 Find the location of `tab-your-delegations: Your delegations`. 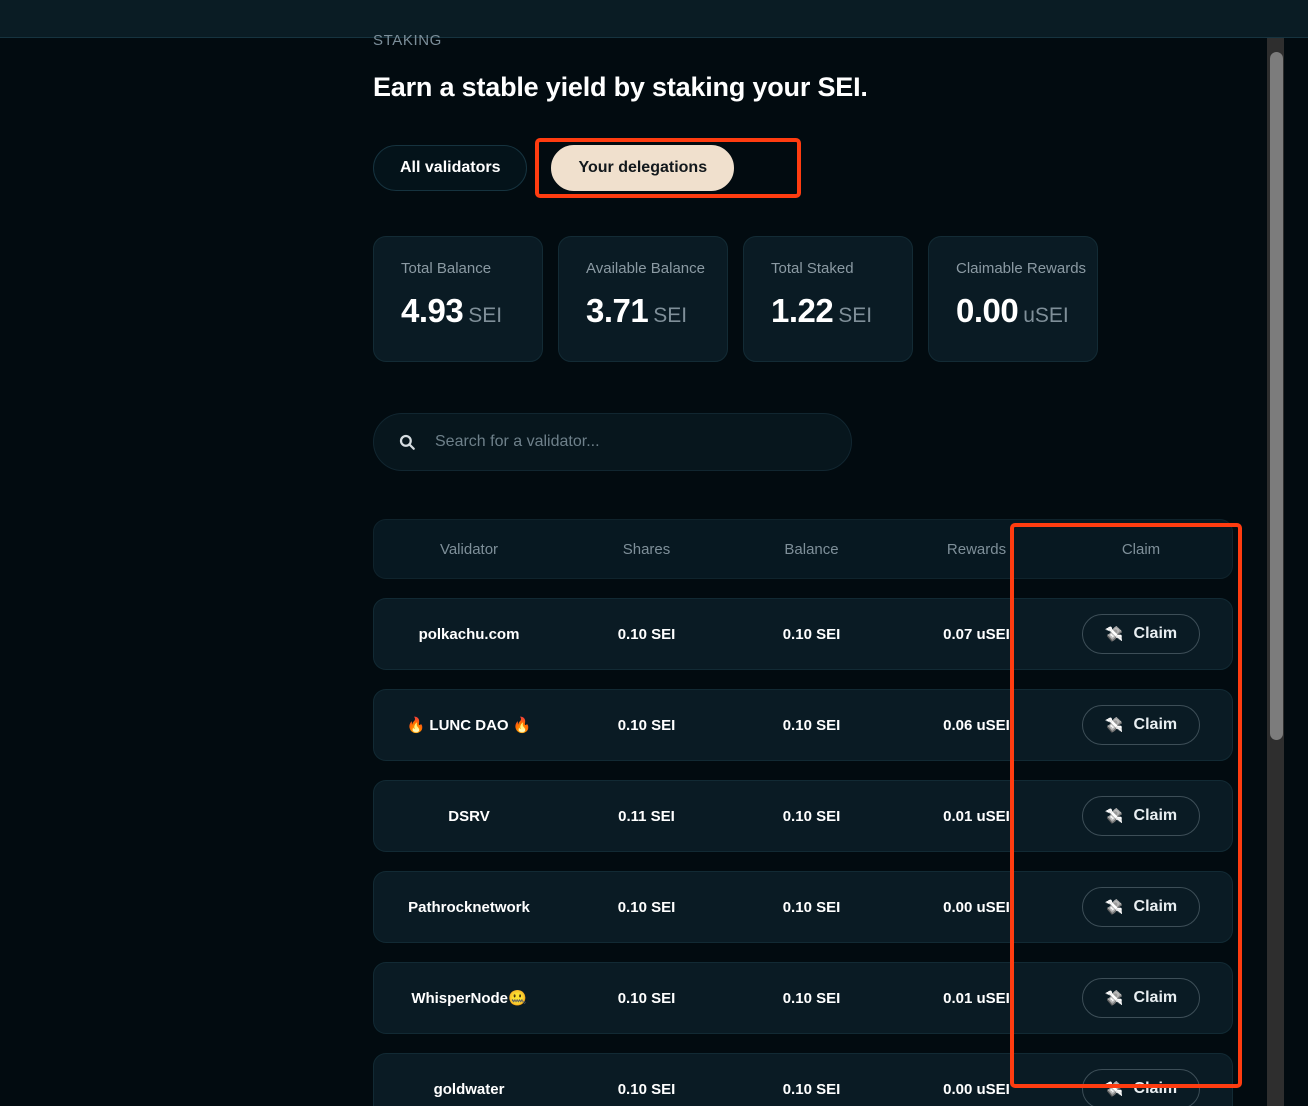

tab-your-delegations: Your delegations is located at coordinates (643, 168).